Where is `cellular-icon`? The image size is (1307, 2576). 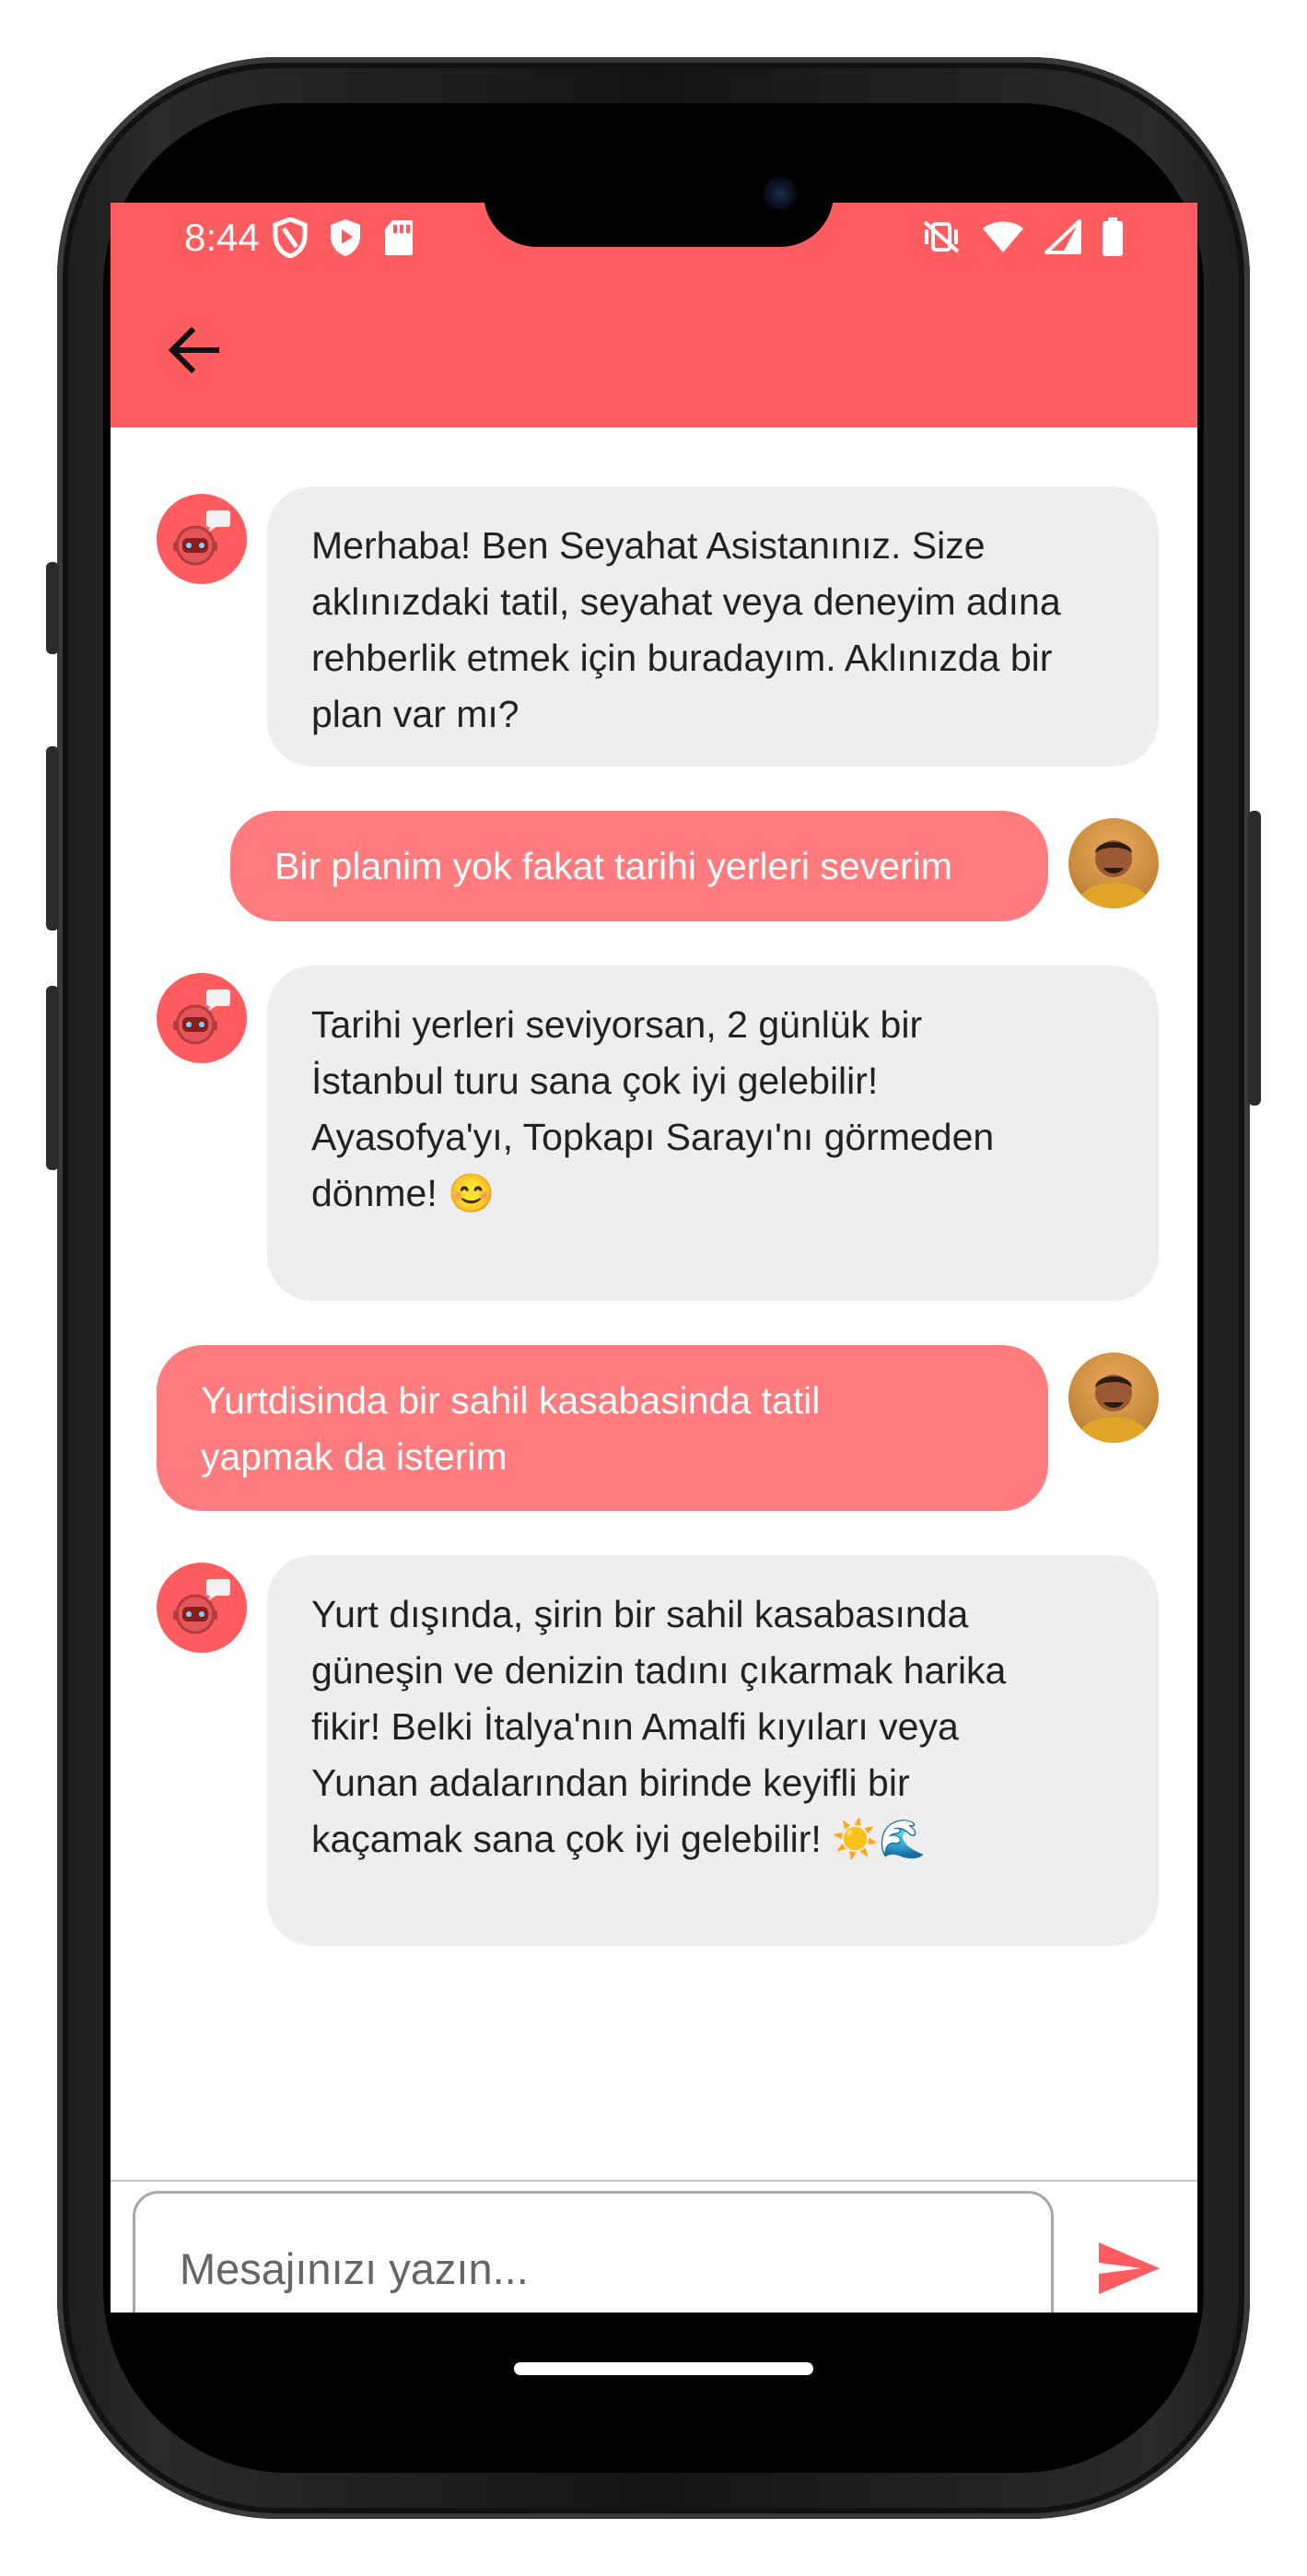
cellular-icon is located at coordinates (1063, 238).